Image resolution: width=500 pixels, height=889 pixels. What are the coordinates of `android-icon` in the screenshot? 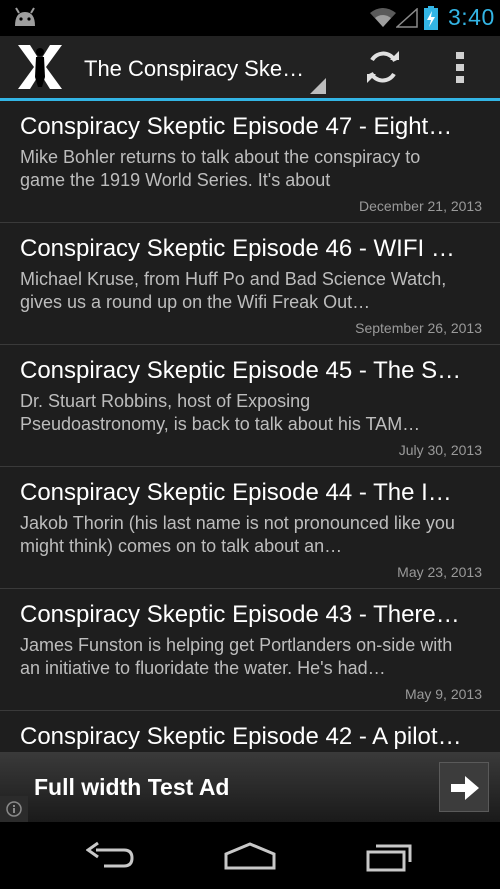 It's located at (25, 19).